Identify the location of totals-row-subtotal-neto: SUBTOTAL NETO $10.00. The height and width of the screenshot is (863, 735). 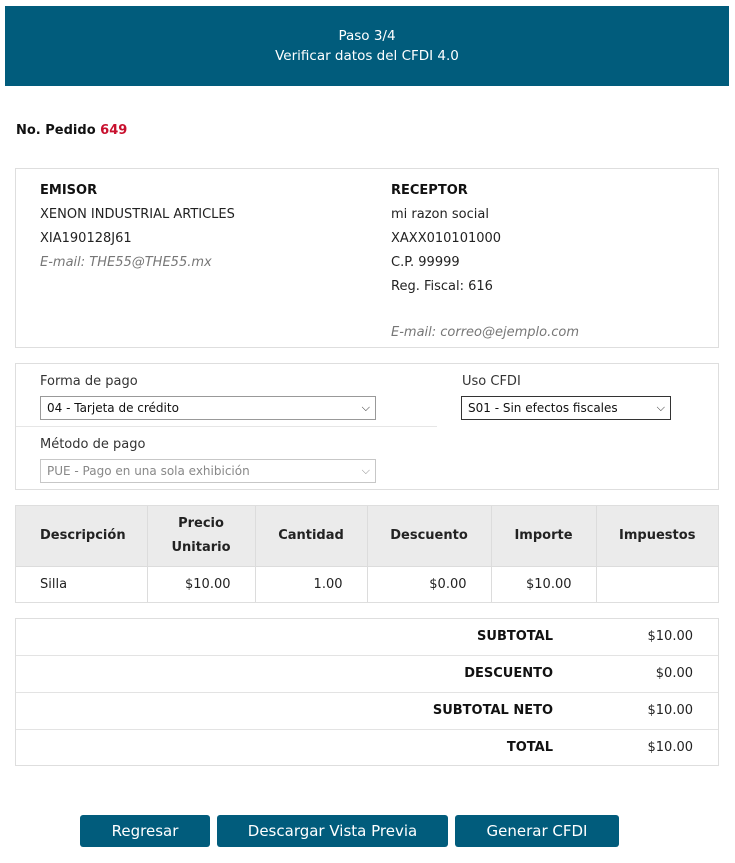
(367, 711).